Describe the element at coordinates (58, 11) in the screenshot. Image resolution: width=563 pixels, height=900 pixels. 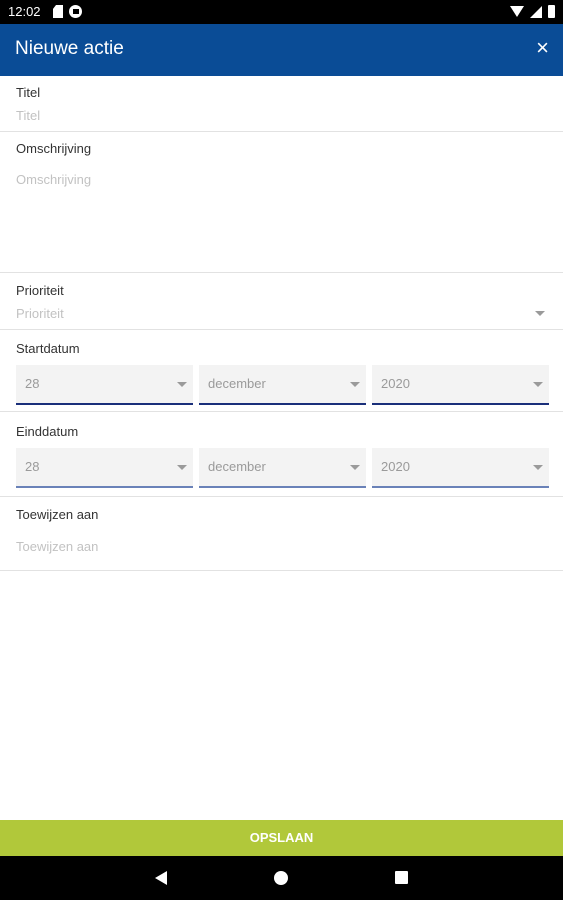
I see `sd-card-icon` at that location.